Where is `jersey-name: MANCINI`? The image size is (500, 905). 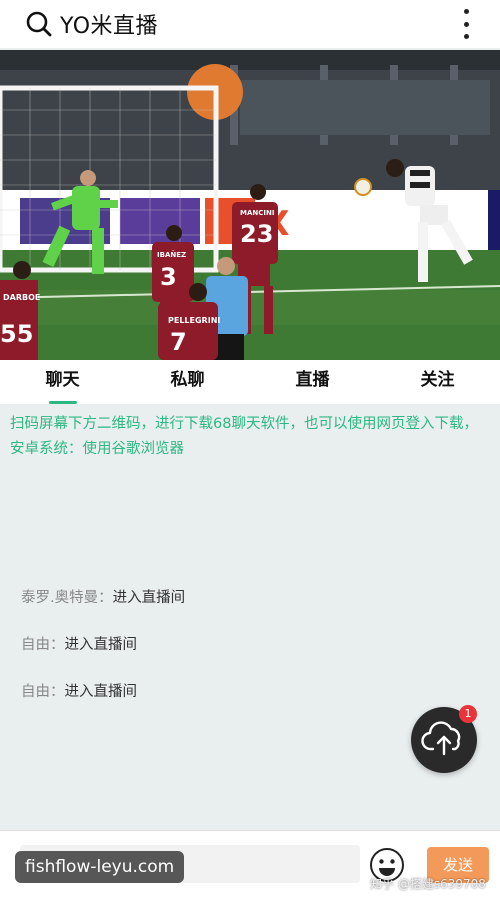 jersey-name: MANCINI is located at coordinates (257, 213).